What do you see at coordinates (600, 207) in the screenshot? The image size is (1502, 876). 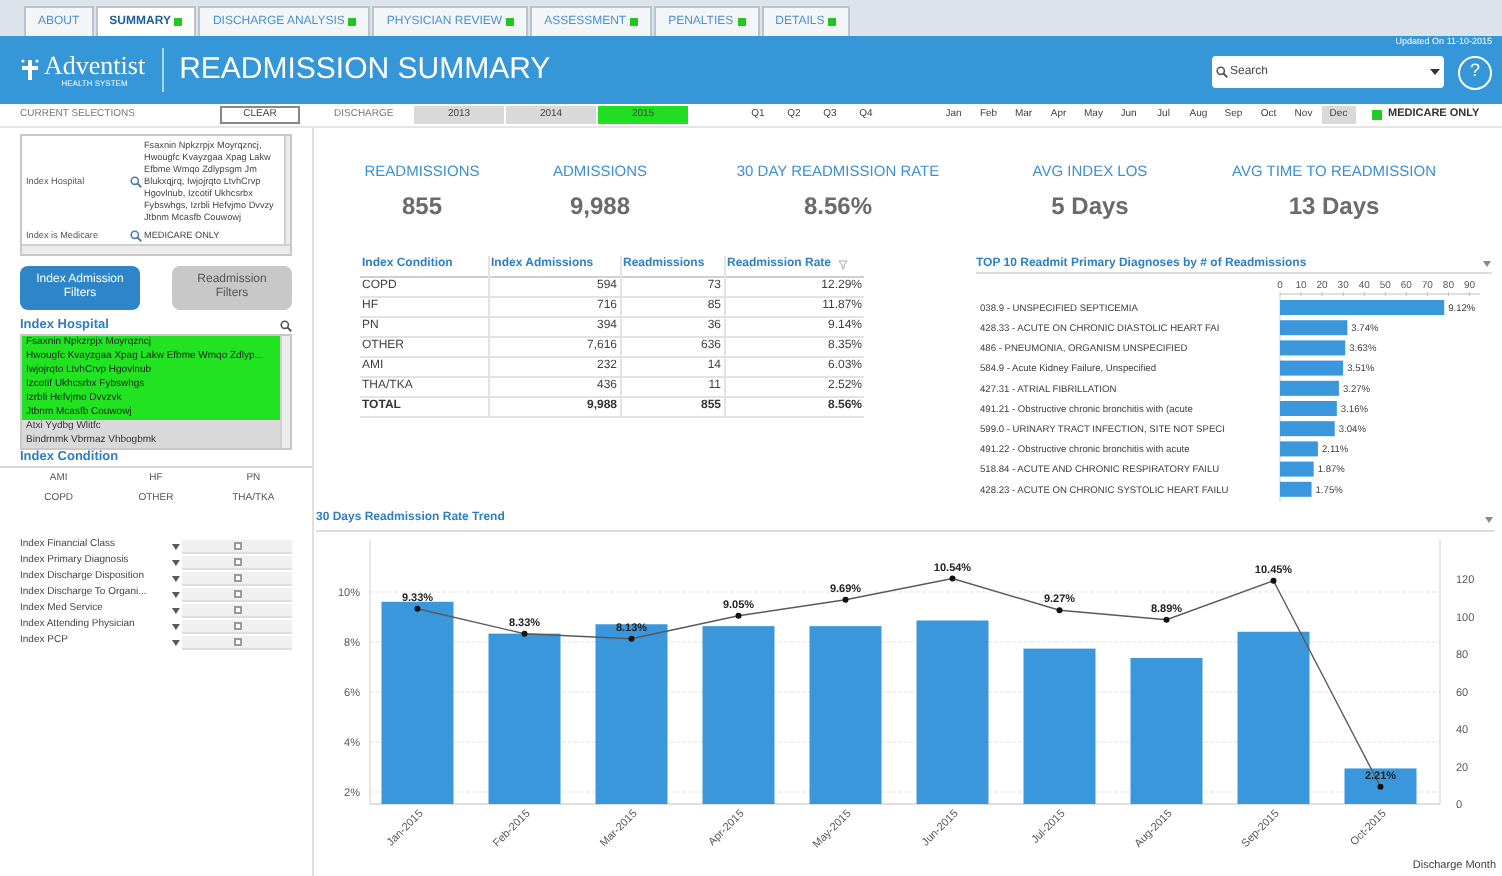 I see `kpi-value: 9,988` at bounding box center [600, 207].